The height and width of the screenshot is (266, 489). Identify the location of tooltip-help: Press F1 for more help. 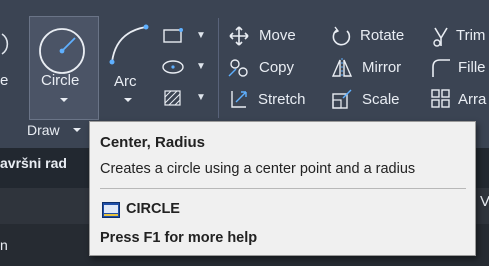
(179, 238).